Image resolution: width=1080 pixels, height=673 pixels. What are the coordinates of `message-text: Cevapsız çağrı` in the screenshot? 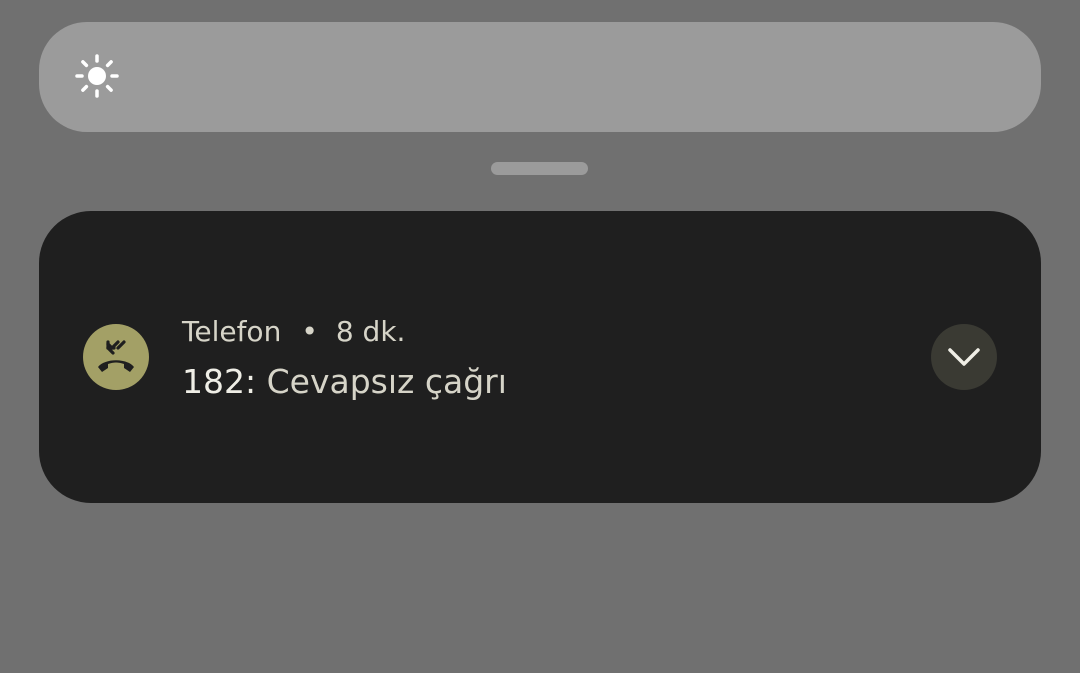 It's located at (386, 381).